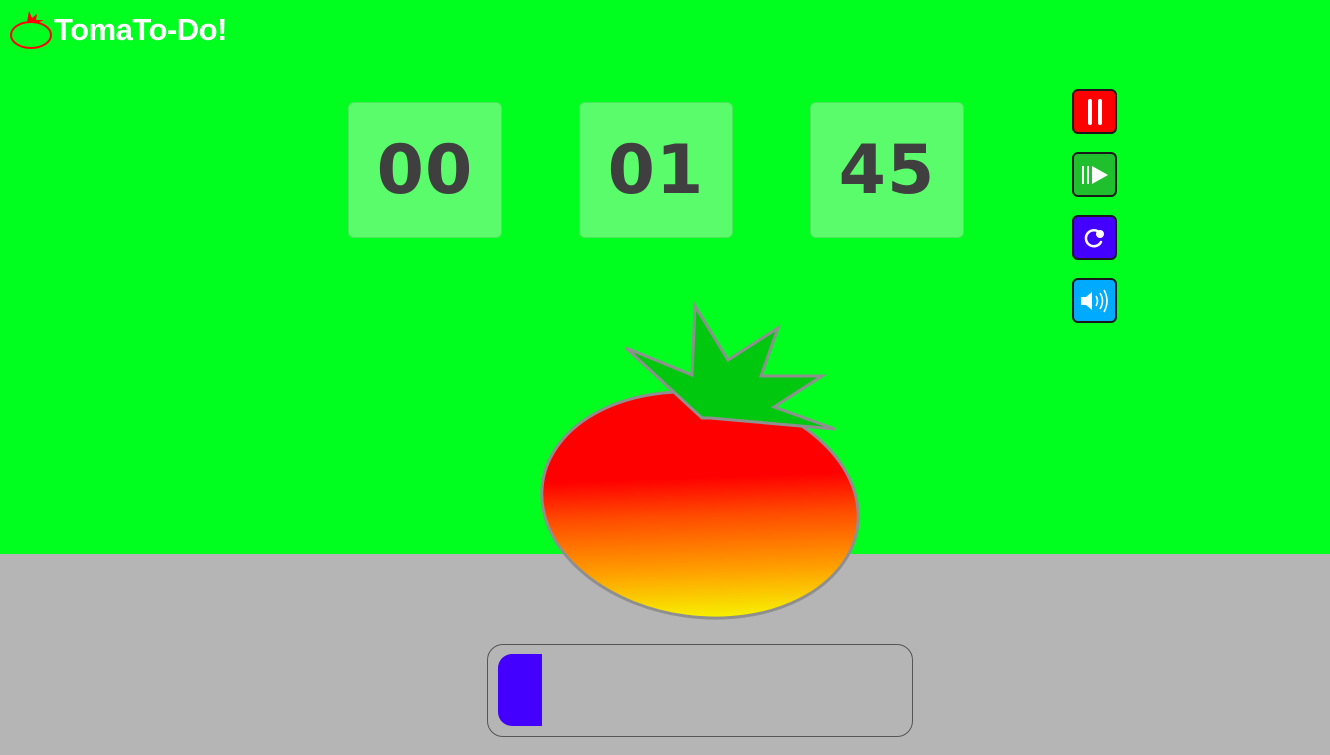 The image size is (1330, 755). What do you see at coordinates (31, 30) in the screenshot?
I see `tomato-outline-icon` at bounding box center [31, 30].